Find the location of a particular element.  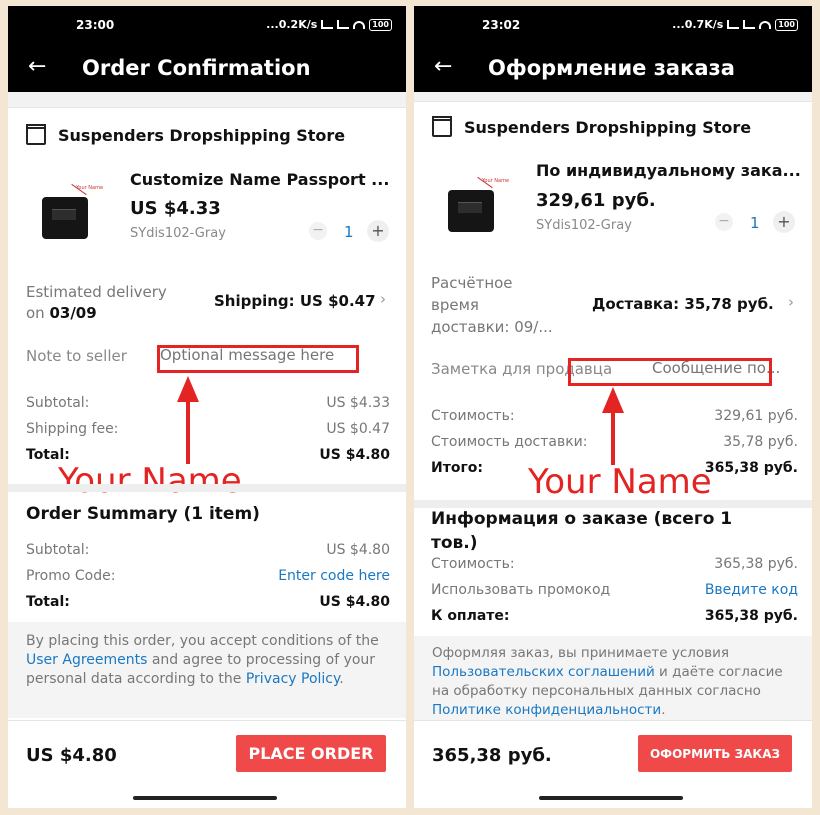

promo-code-label: Promo Code: is located at coordinates (71, 576).